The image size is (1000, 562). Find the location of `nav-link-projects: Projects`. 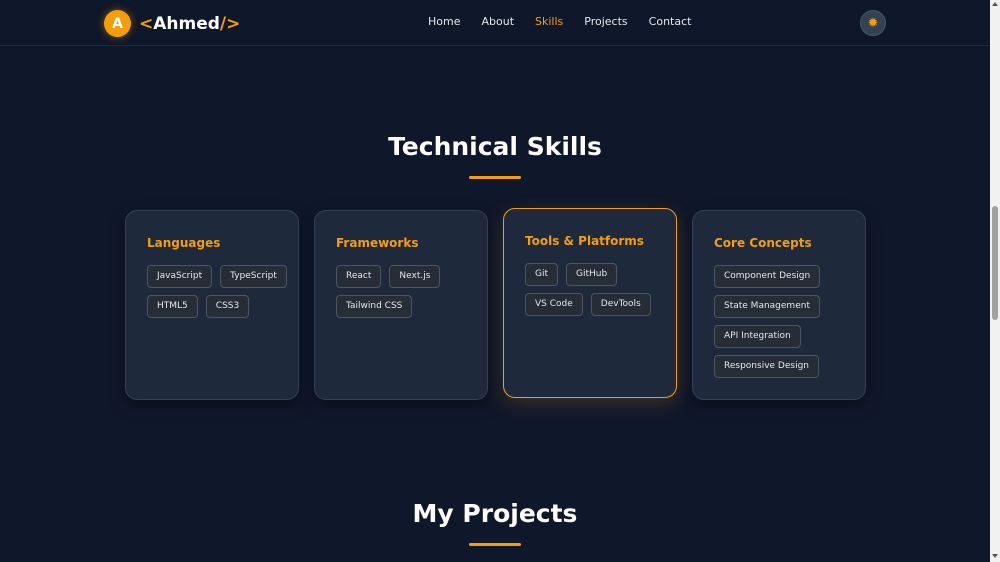

nav-link-projects: Projects is located at coordinates (605, 21).